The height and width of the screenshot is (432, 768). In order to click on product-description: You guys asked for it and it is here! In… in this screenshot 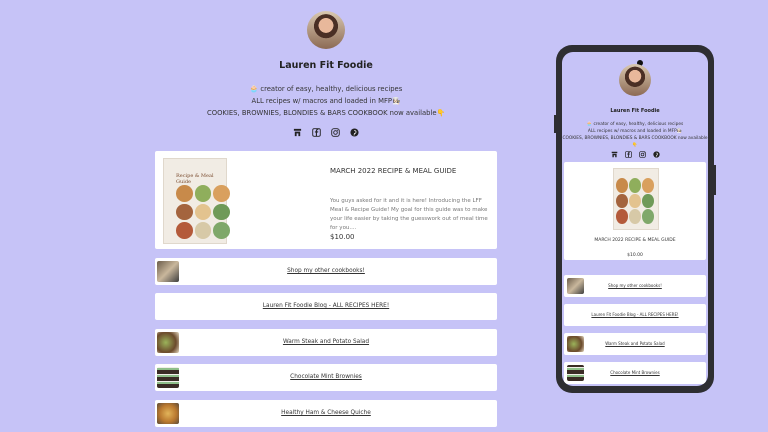, I will do `click(409, 214)`.